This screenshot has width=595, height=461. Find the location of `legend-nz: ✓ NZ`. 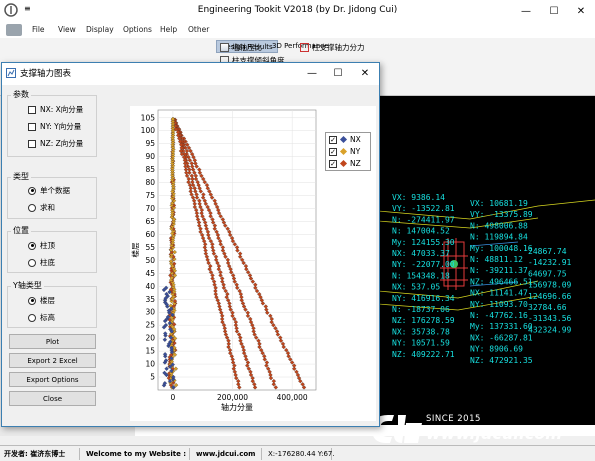

legend-nz: ✓ NZ is located at coordinates (345, 163).